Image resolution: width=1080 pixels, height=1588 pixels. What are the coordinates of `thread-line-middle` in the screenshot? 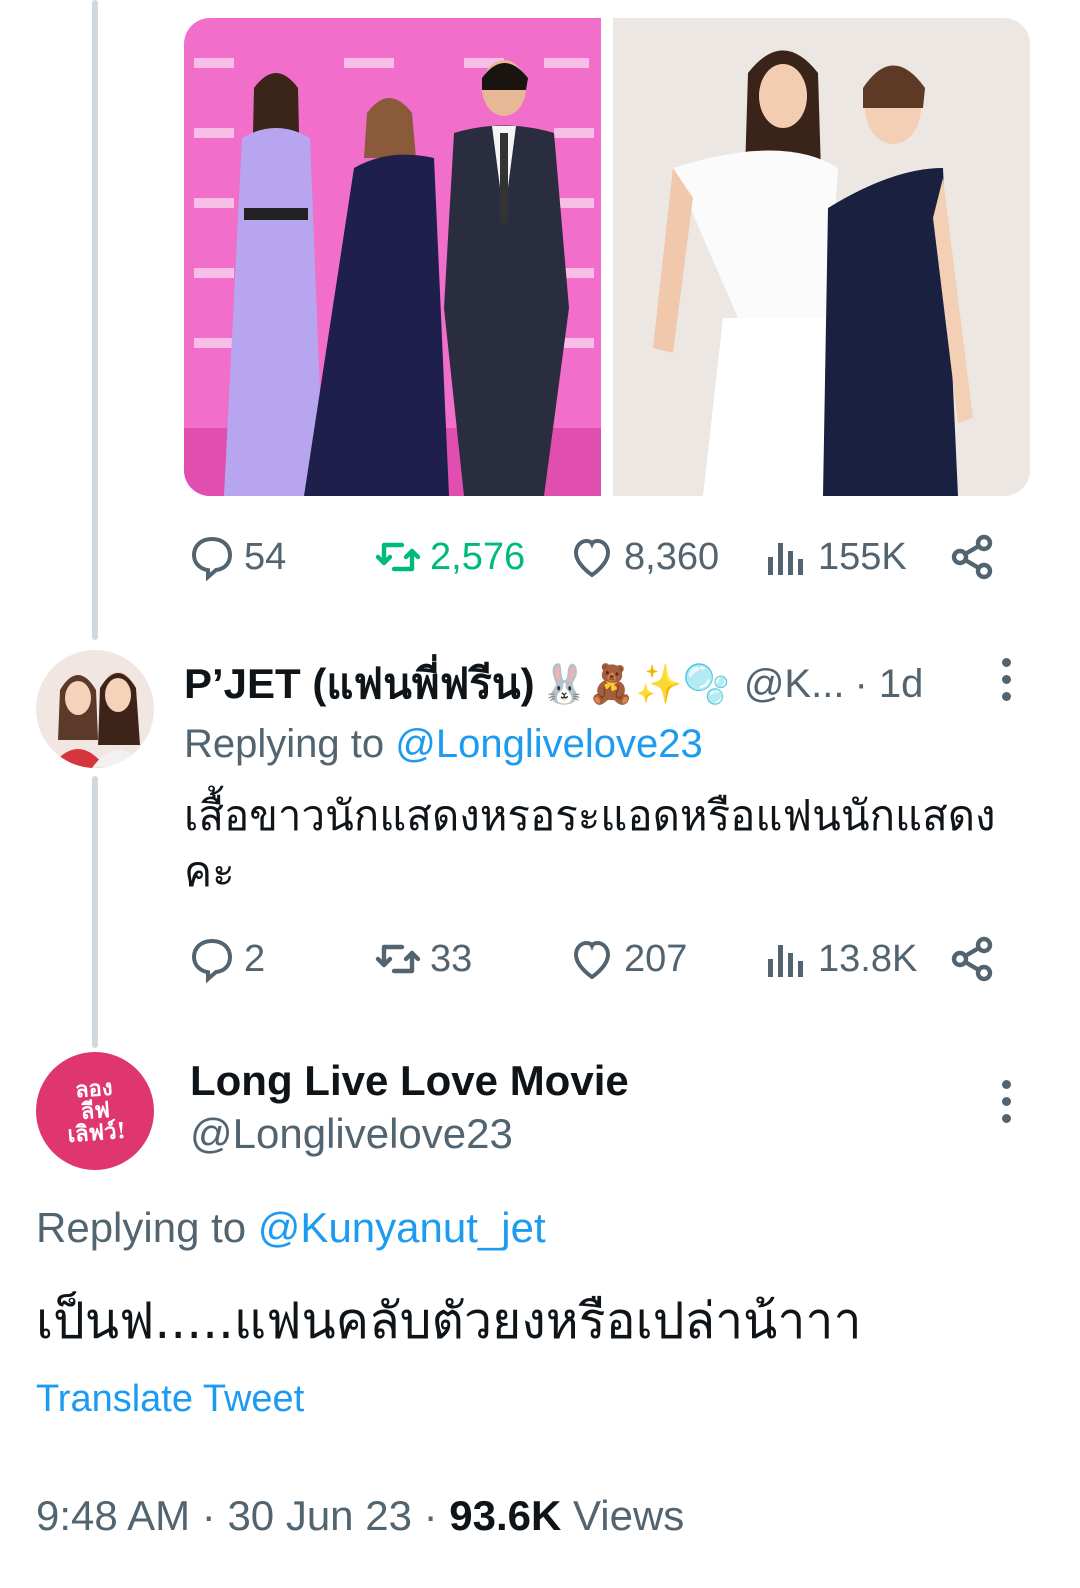 It's located at (95, 912).